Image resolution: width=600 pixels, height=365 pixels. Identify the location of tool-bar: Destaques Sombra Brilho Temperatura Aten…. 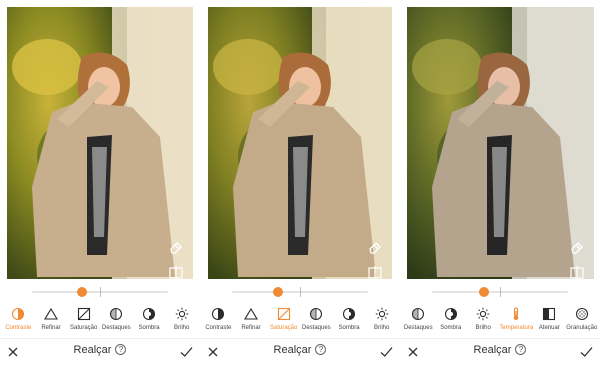
(500, 320).